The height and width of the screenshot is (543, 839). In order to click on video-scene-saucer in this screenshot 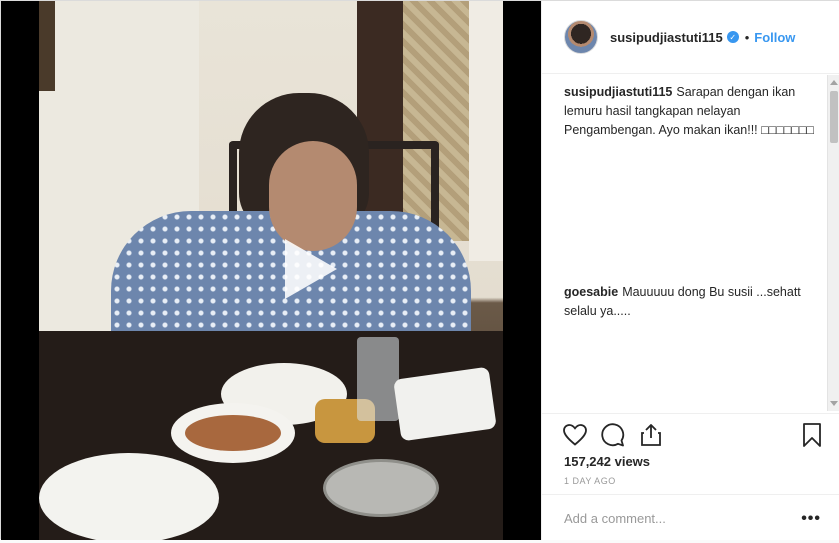, I will do `click(381, 488)`.